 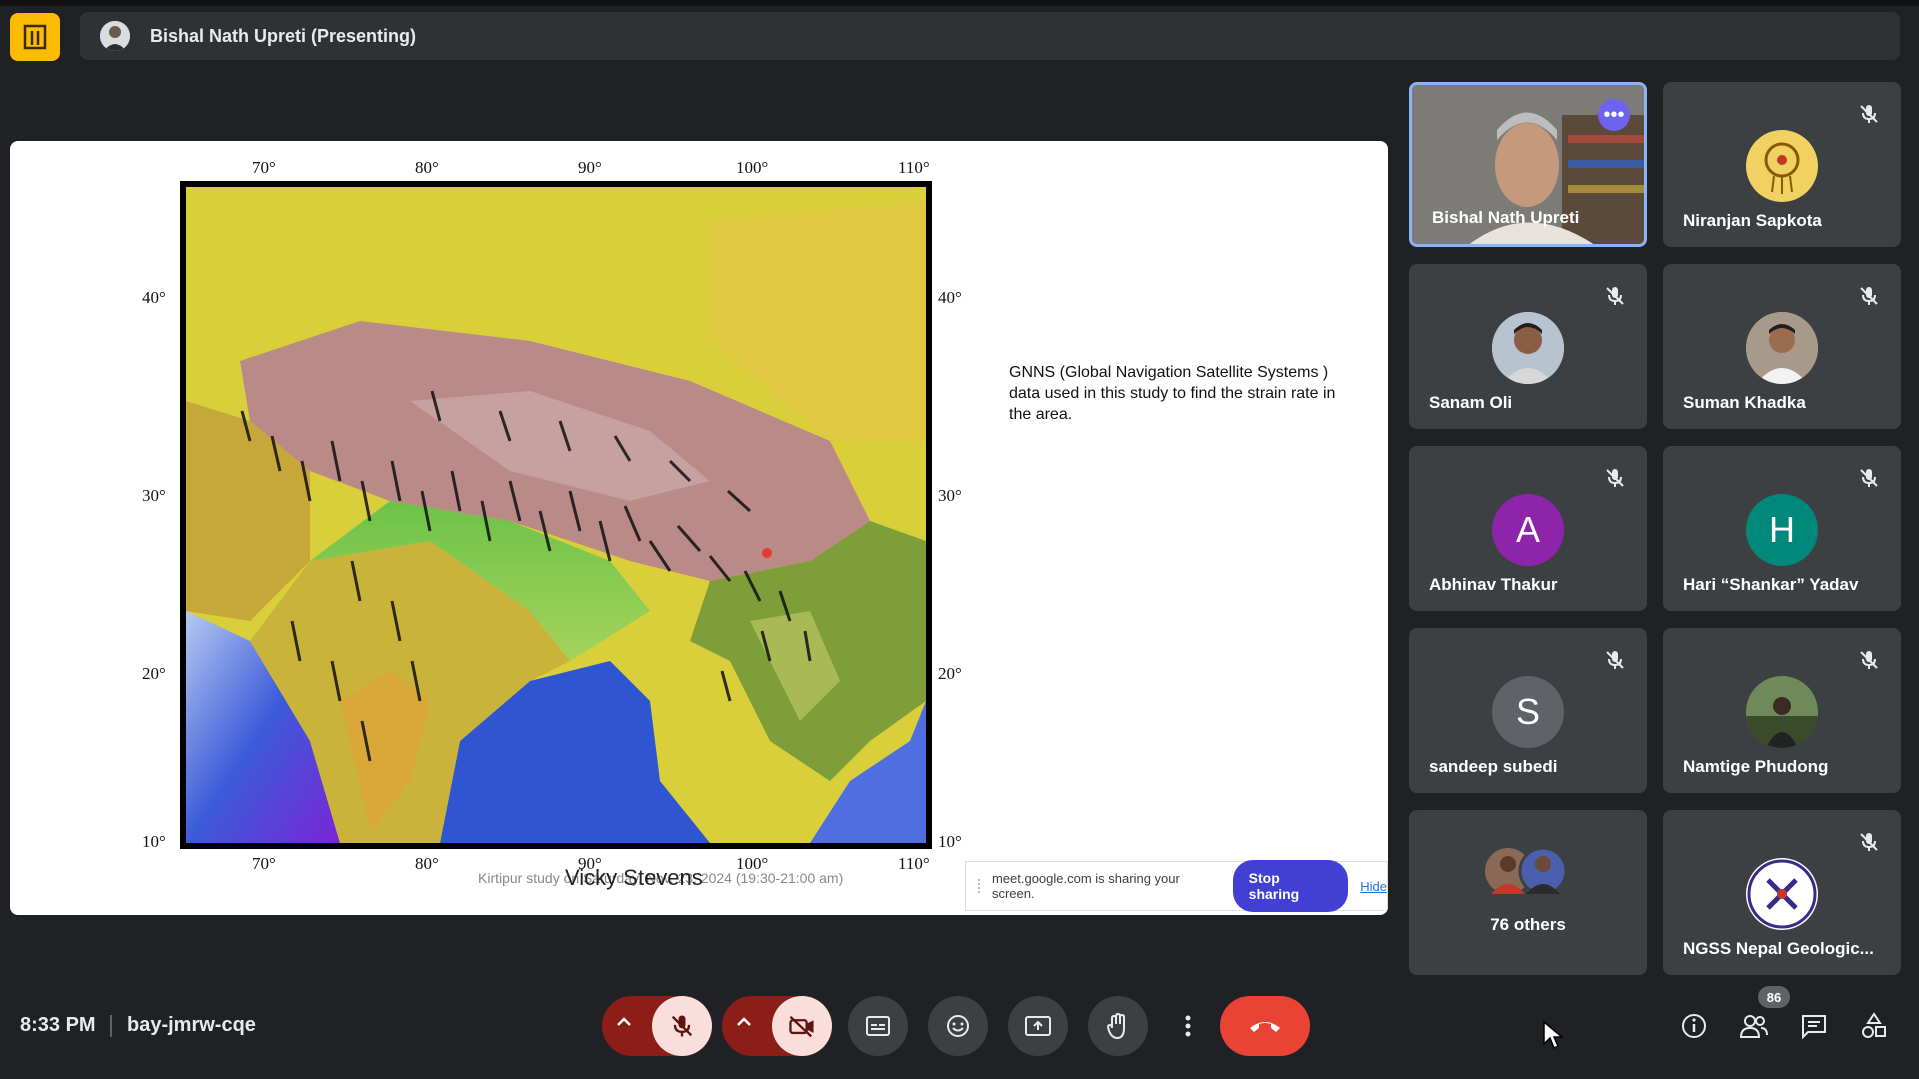 I want to click on presenter-label: Bishal Nath Upreti (Presenting), so click(x=283, y=35).